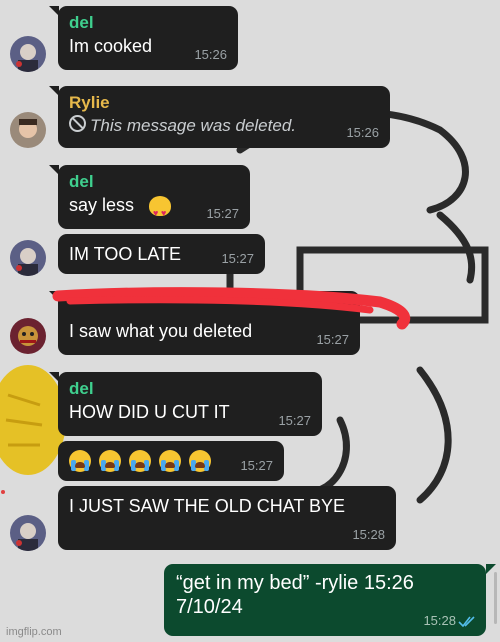 This screenshot has height=642, width=500. What do you see at coordinates (227, 518) in the screenshot?
I see `message-bubble: I JUST SAW THE OLD CHAT BYE 15:28` at bounding box center [227, 518].